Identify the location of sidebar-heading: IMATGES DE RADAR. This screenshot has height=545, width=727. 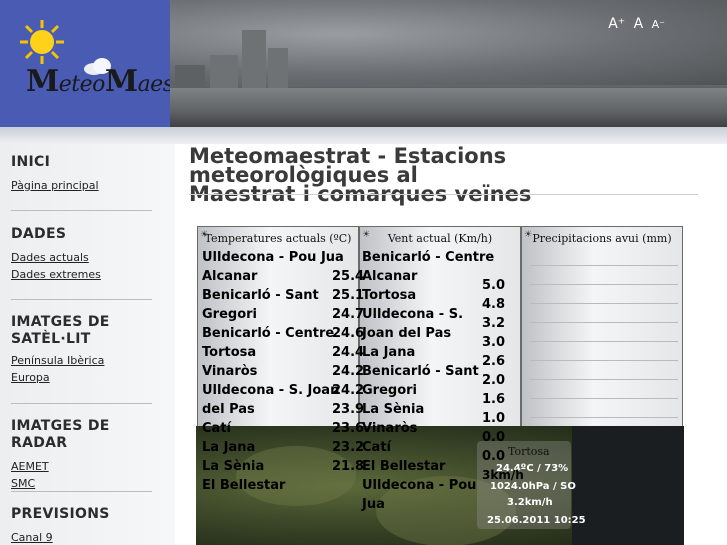
(60, 434).